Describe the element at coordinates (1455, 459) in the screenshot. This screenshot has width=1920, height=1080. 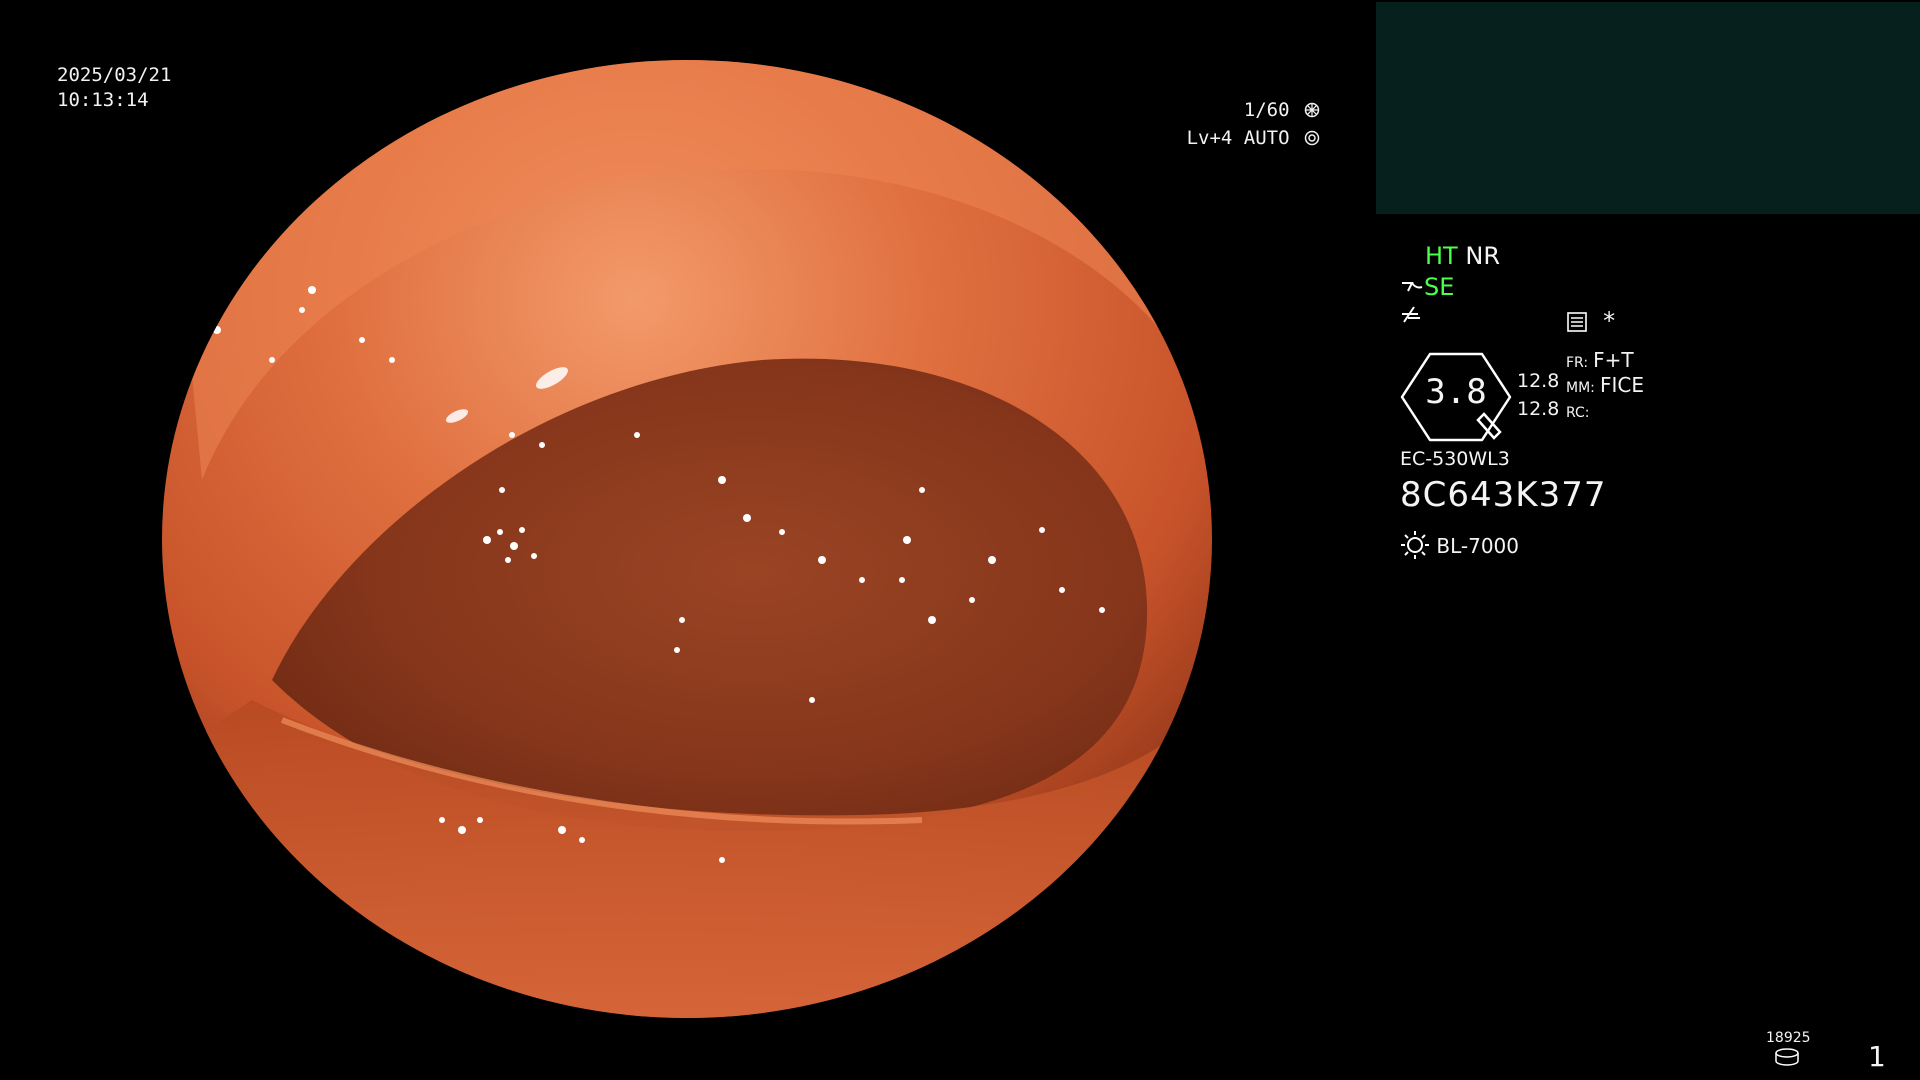
I see `scope-model: EC-530WL3` at that location.